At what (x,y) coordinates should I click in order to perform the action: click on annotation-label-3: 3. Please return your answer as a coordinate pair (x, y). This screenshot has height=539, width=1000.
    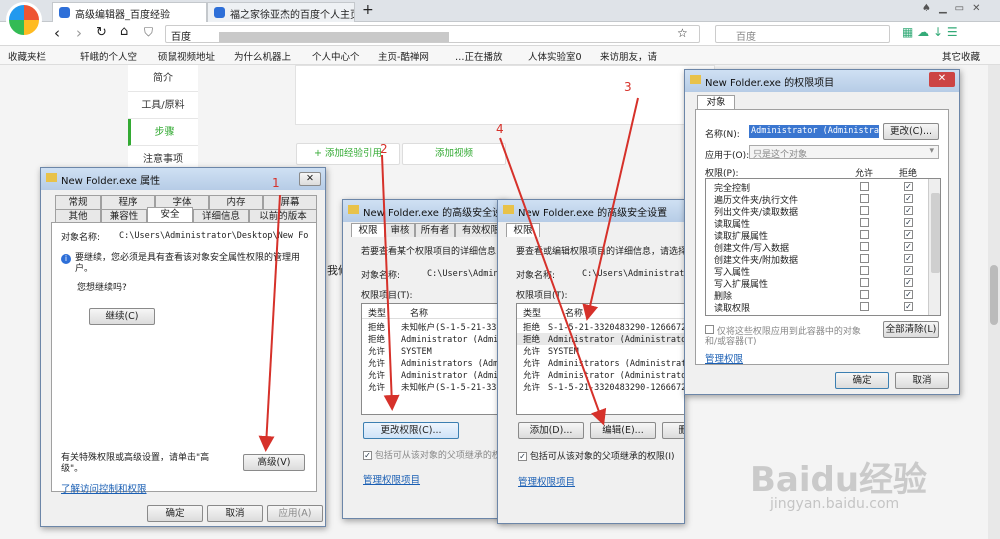
    Looking at the image, I should click on (628, 87).